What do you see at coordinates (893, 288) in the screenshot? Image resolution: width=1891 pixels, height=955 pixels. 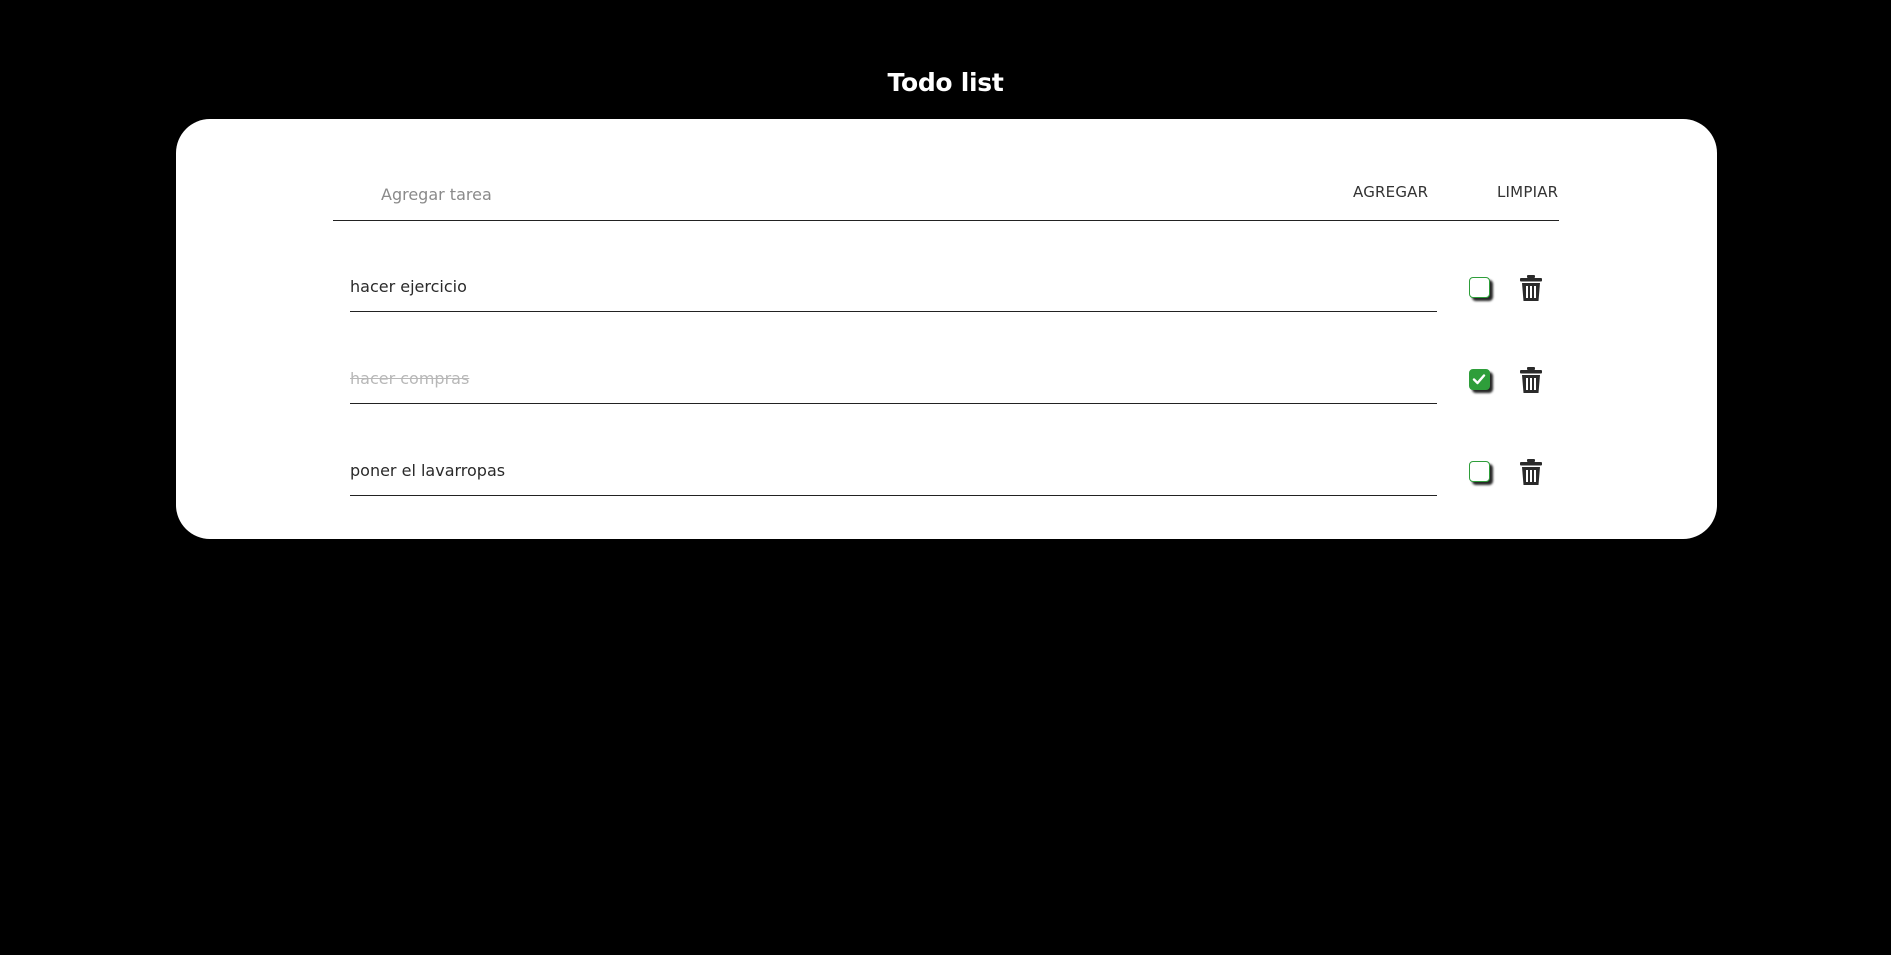 I see `task-text-field: hacer ejercicio` at bounding box center [893, 288].